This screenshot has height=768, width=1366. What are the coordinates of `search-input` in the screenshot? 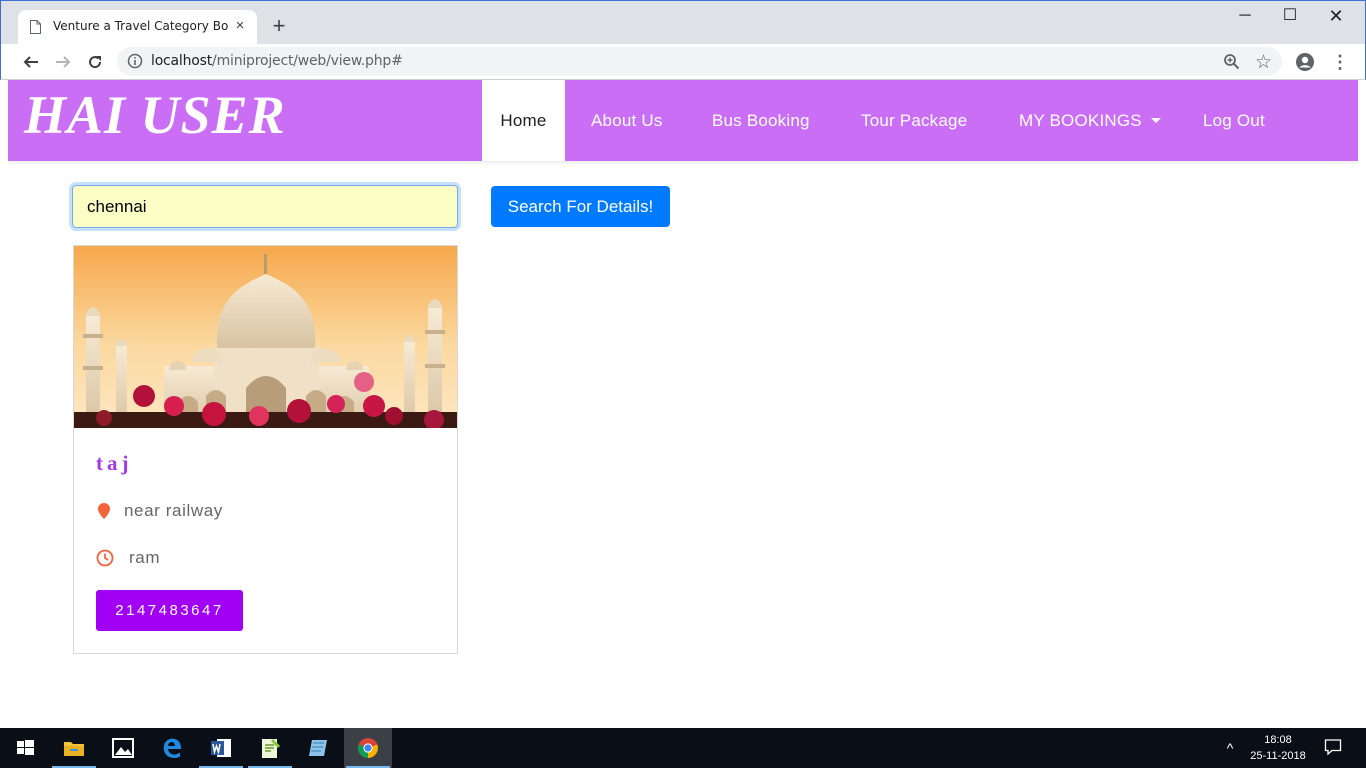 It's located at (265, 206).